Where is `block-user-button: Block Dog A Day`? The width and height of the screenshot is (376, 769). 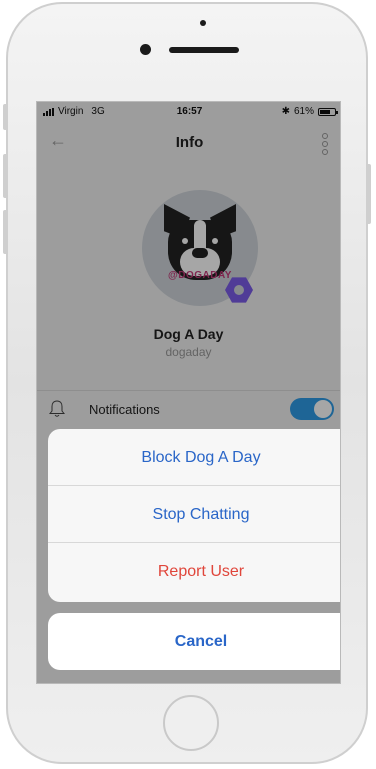
block-user-button: Block Dog A Day is located at coordinates (194, 457).